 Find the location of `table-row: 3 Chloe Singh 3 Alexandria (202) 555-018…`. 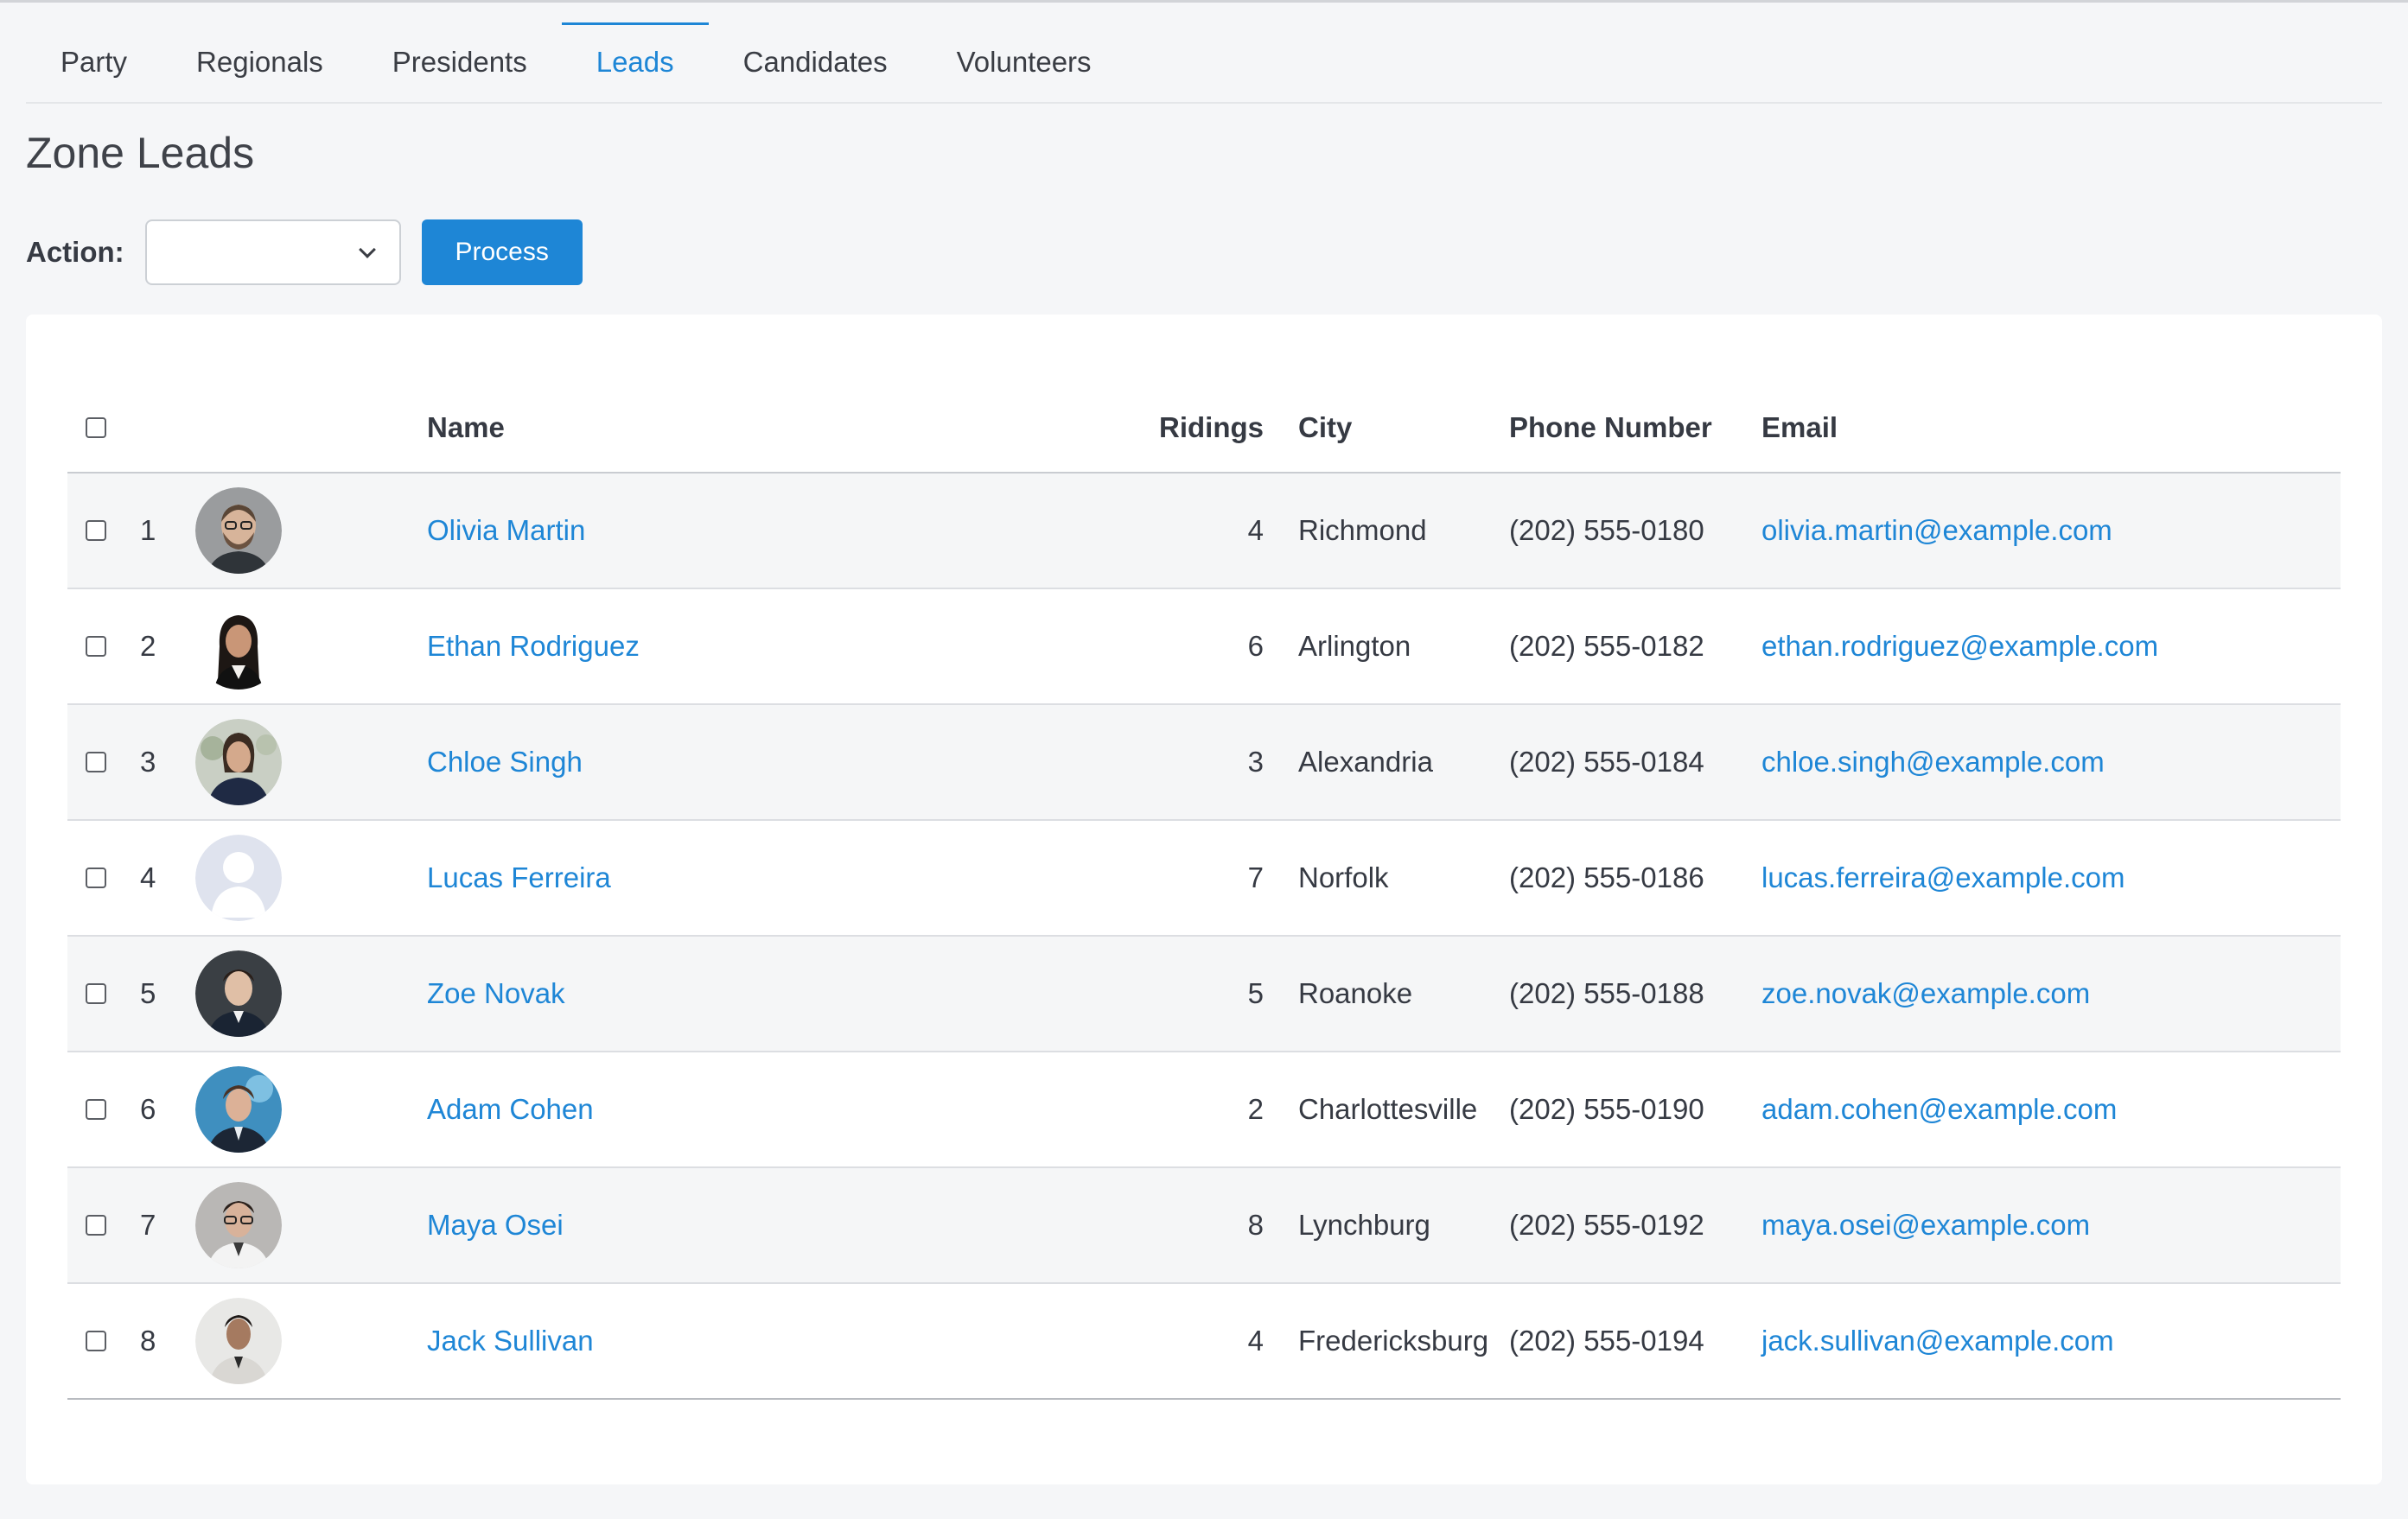

table-row: 3 Chloe Singh 3 Alexandria (202) 555-018… is located at coordinates (1204, 763).